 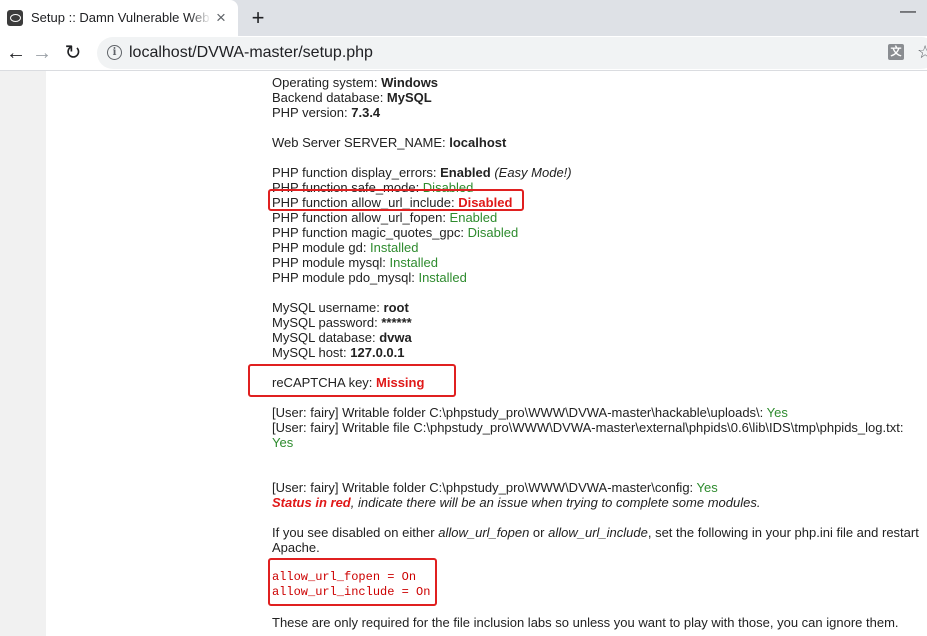 What do you see at coordinates (16, 53) in the screenshot?
I see `back-button: ←` at bounding box center [16, 53].